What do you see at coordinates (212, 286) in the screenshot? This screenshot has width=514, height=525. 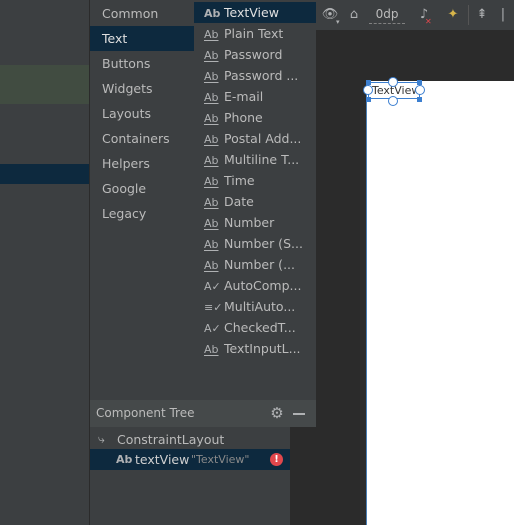 I see `autocomplete-icon: A✓` at bounding box center [212, 286].